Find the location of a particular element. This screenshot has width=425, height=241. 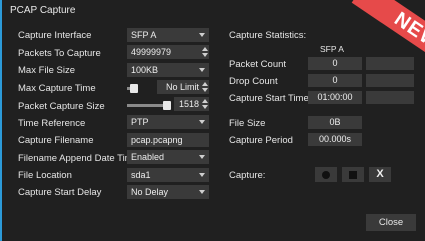

clear-button: X is located at coordinates (380, 174).